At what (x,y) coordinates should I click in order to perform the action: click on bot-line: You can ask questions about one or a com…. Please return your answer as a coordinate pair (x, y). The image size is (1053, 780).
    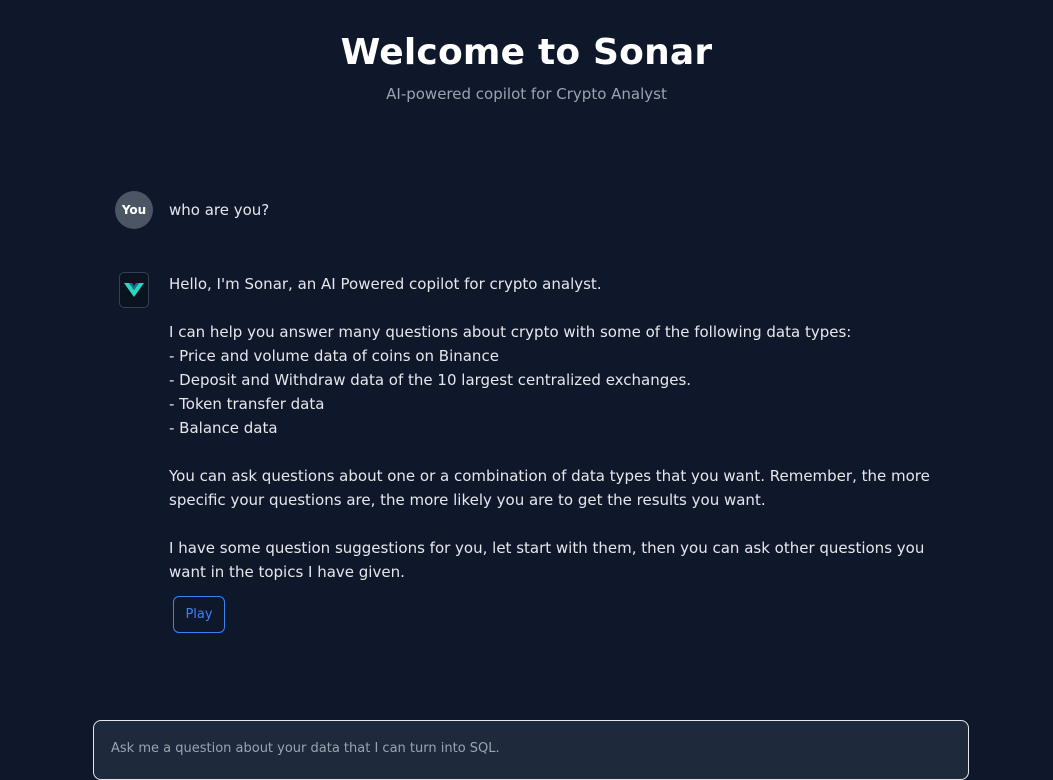
    Looking at the image, I should click on (549, 488).